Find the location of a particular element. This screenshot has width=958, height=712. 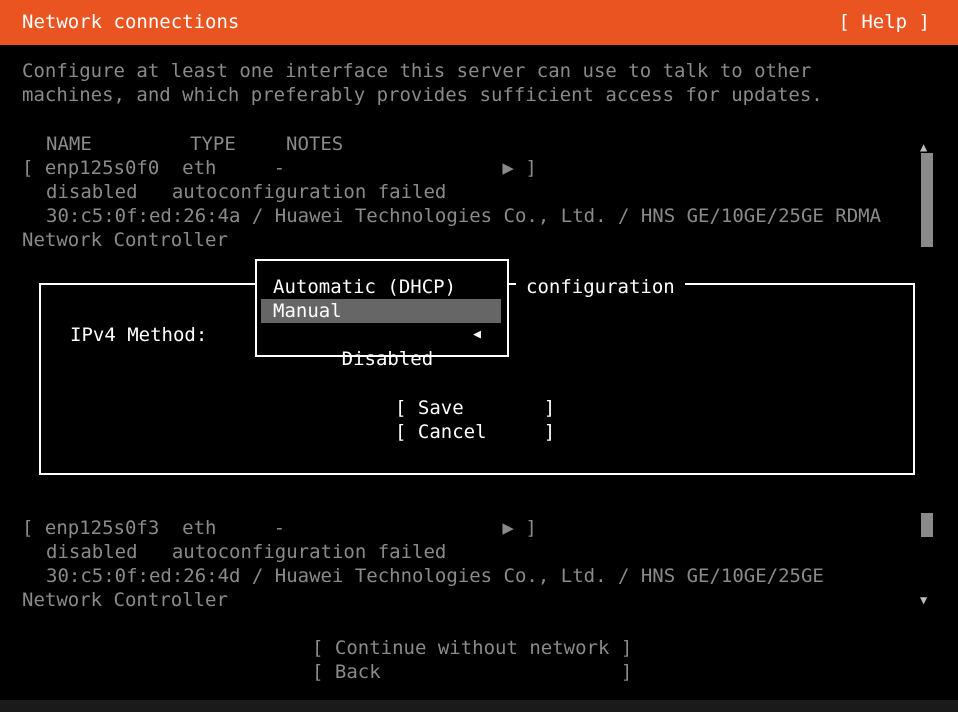

ipv4-method-dropdown: Automatic (DHCP) Manual Disabled ◀ is located at coordinates (382, 314).